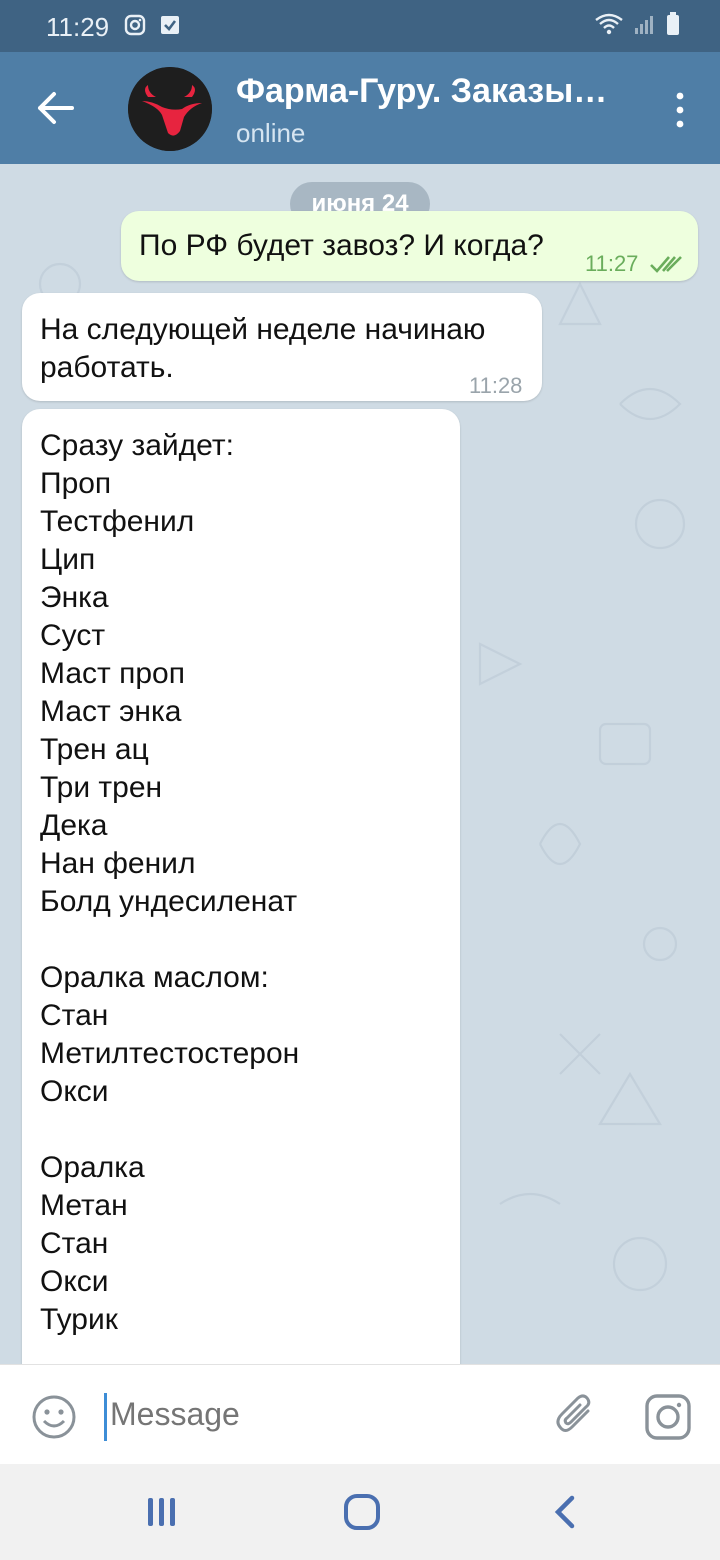 Image resolution: width=720 pixels, height=1560 pixels. What do you see at coordinates (92, 1167) in the screenshot?
I see `message-line: Оралка` at bounding box center [92, 1167].